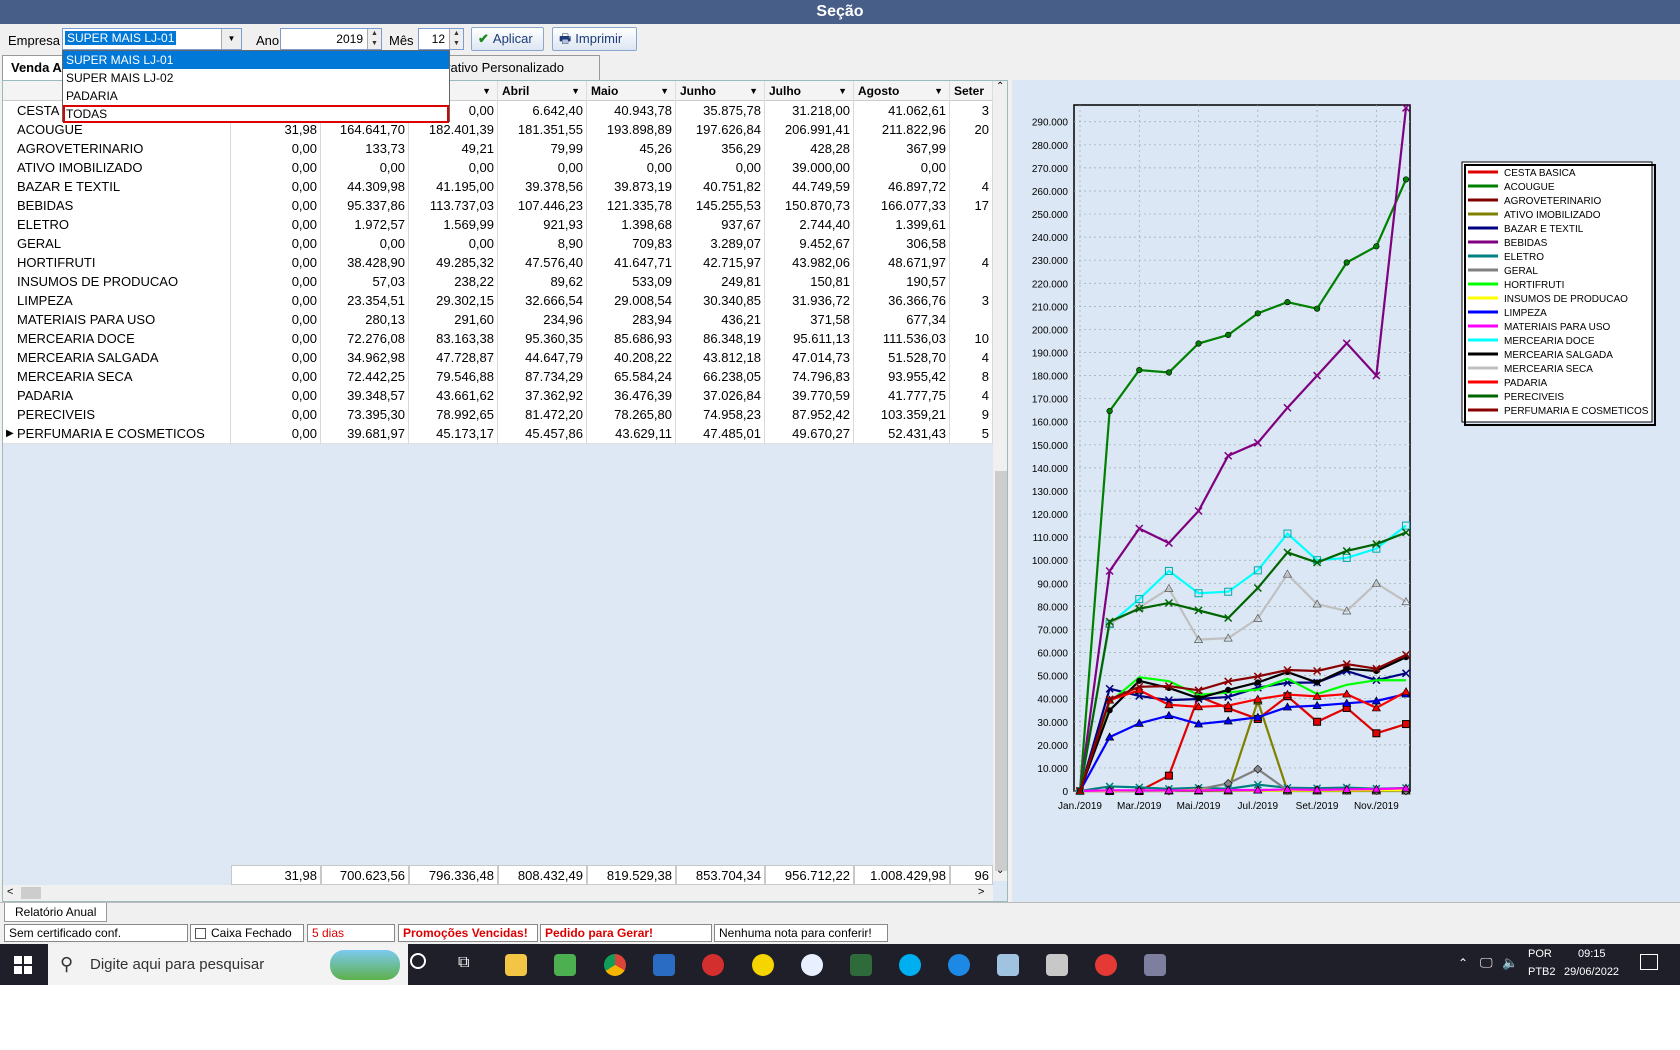 Image resolution: width=1680 pixels, height=1050 pixels. Describe the element at coordinates (1486, 963) in the screenshot. I see `network-icon: 🖵` at that location.